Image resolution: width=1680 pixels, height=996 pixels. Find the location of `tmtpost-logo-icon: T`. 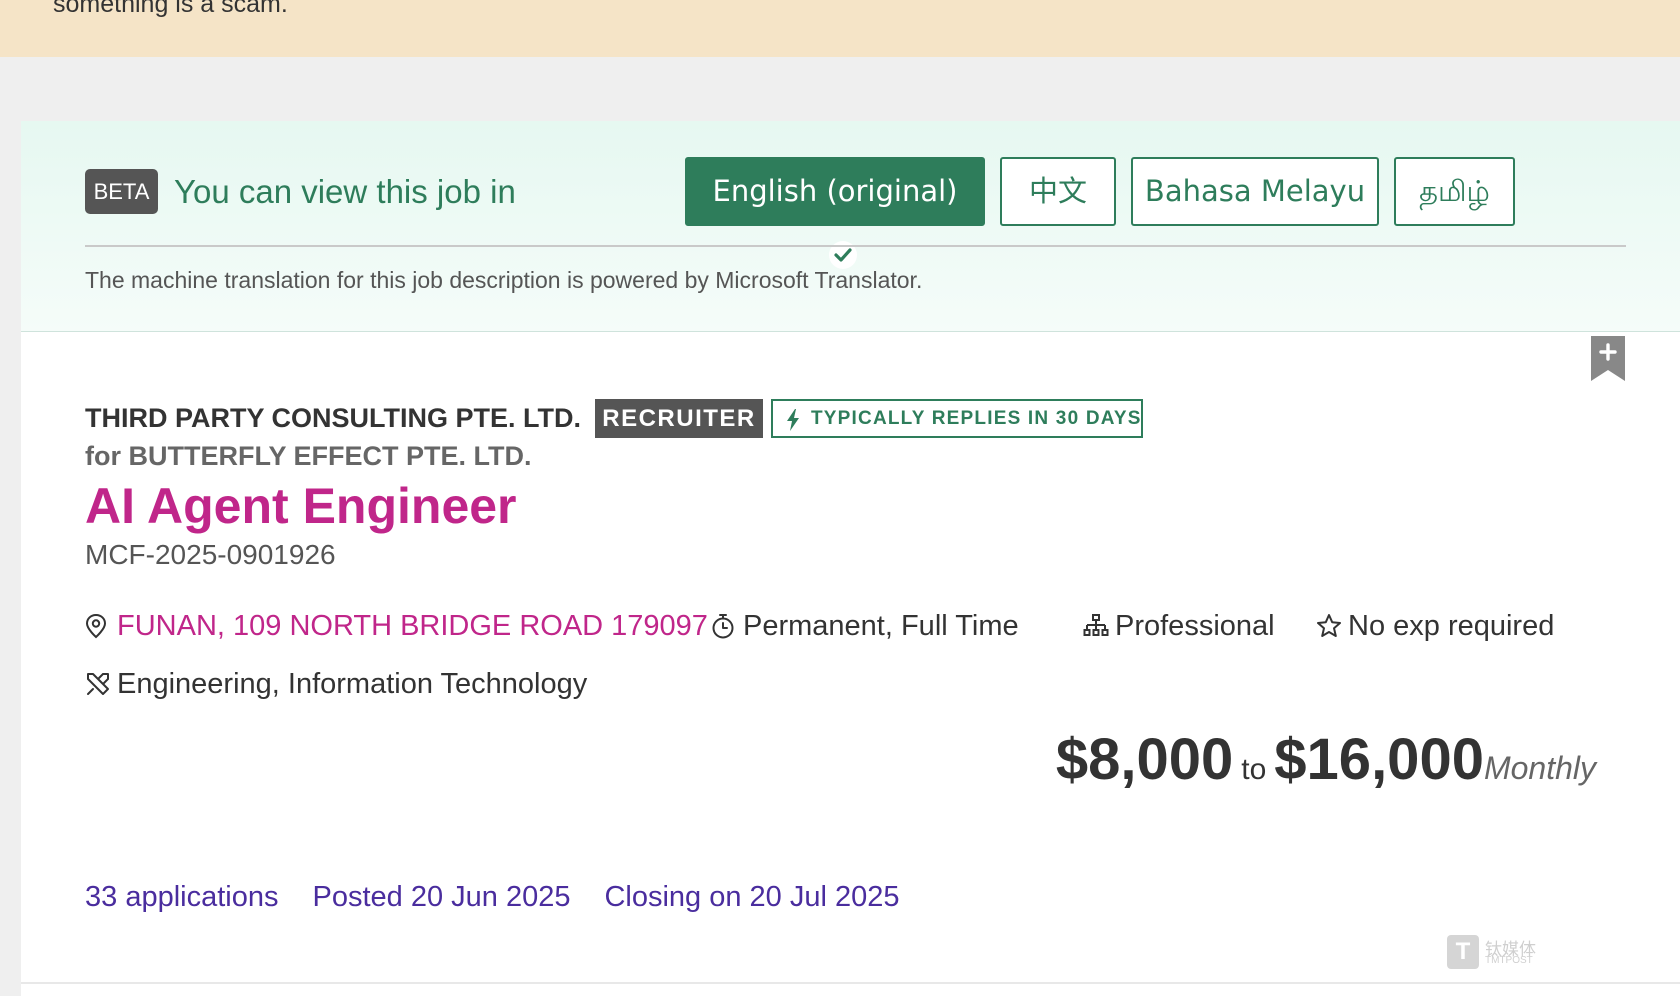

tmtpost-logo-icon: T is located at coordinates (1463, 952).